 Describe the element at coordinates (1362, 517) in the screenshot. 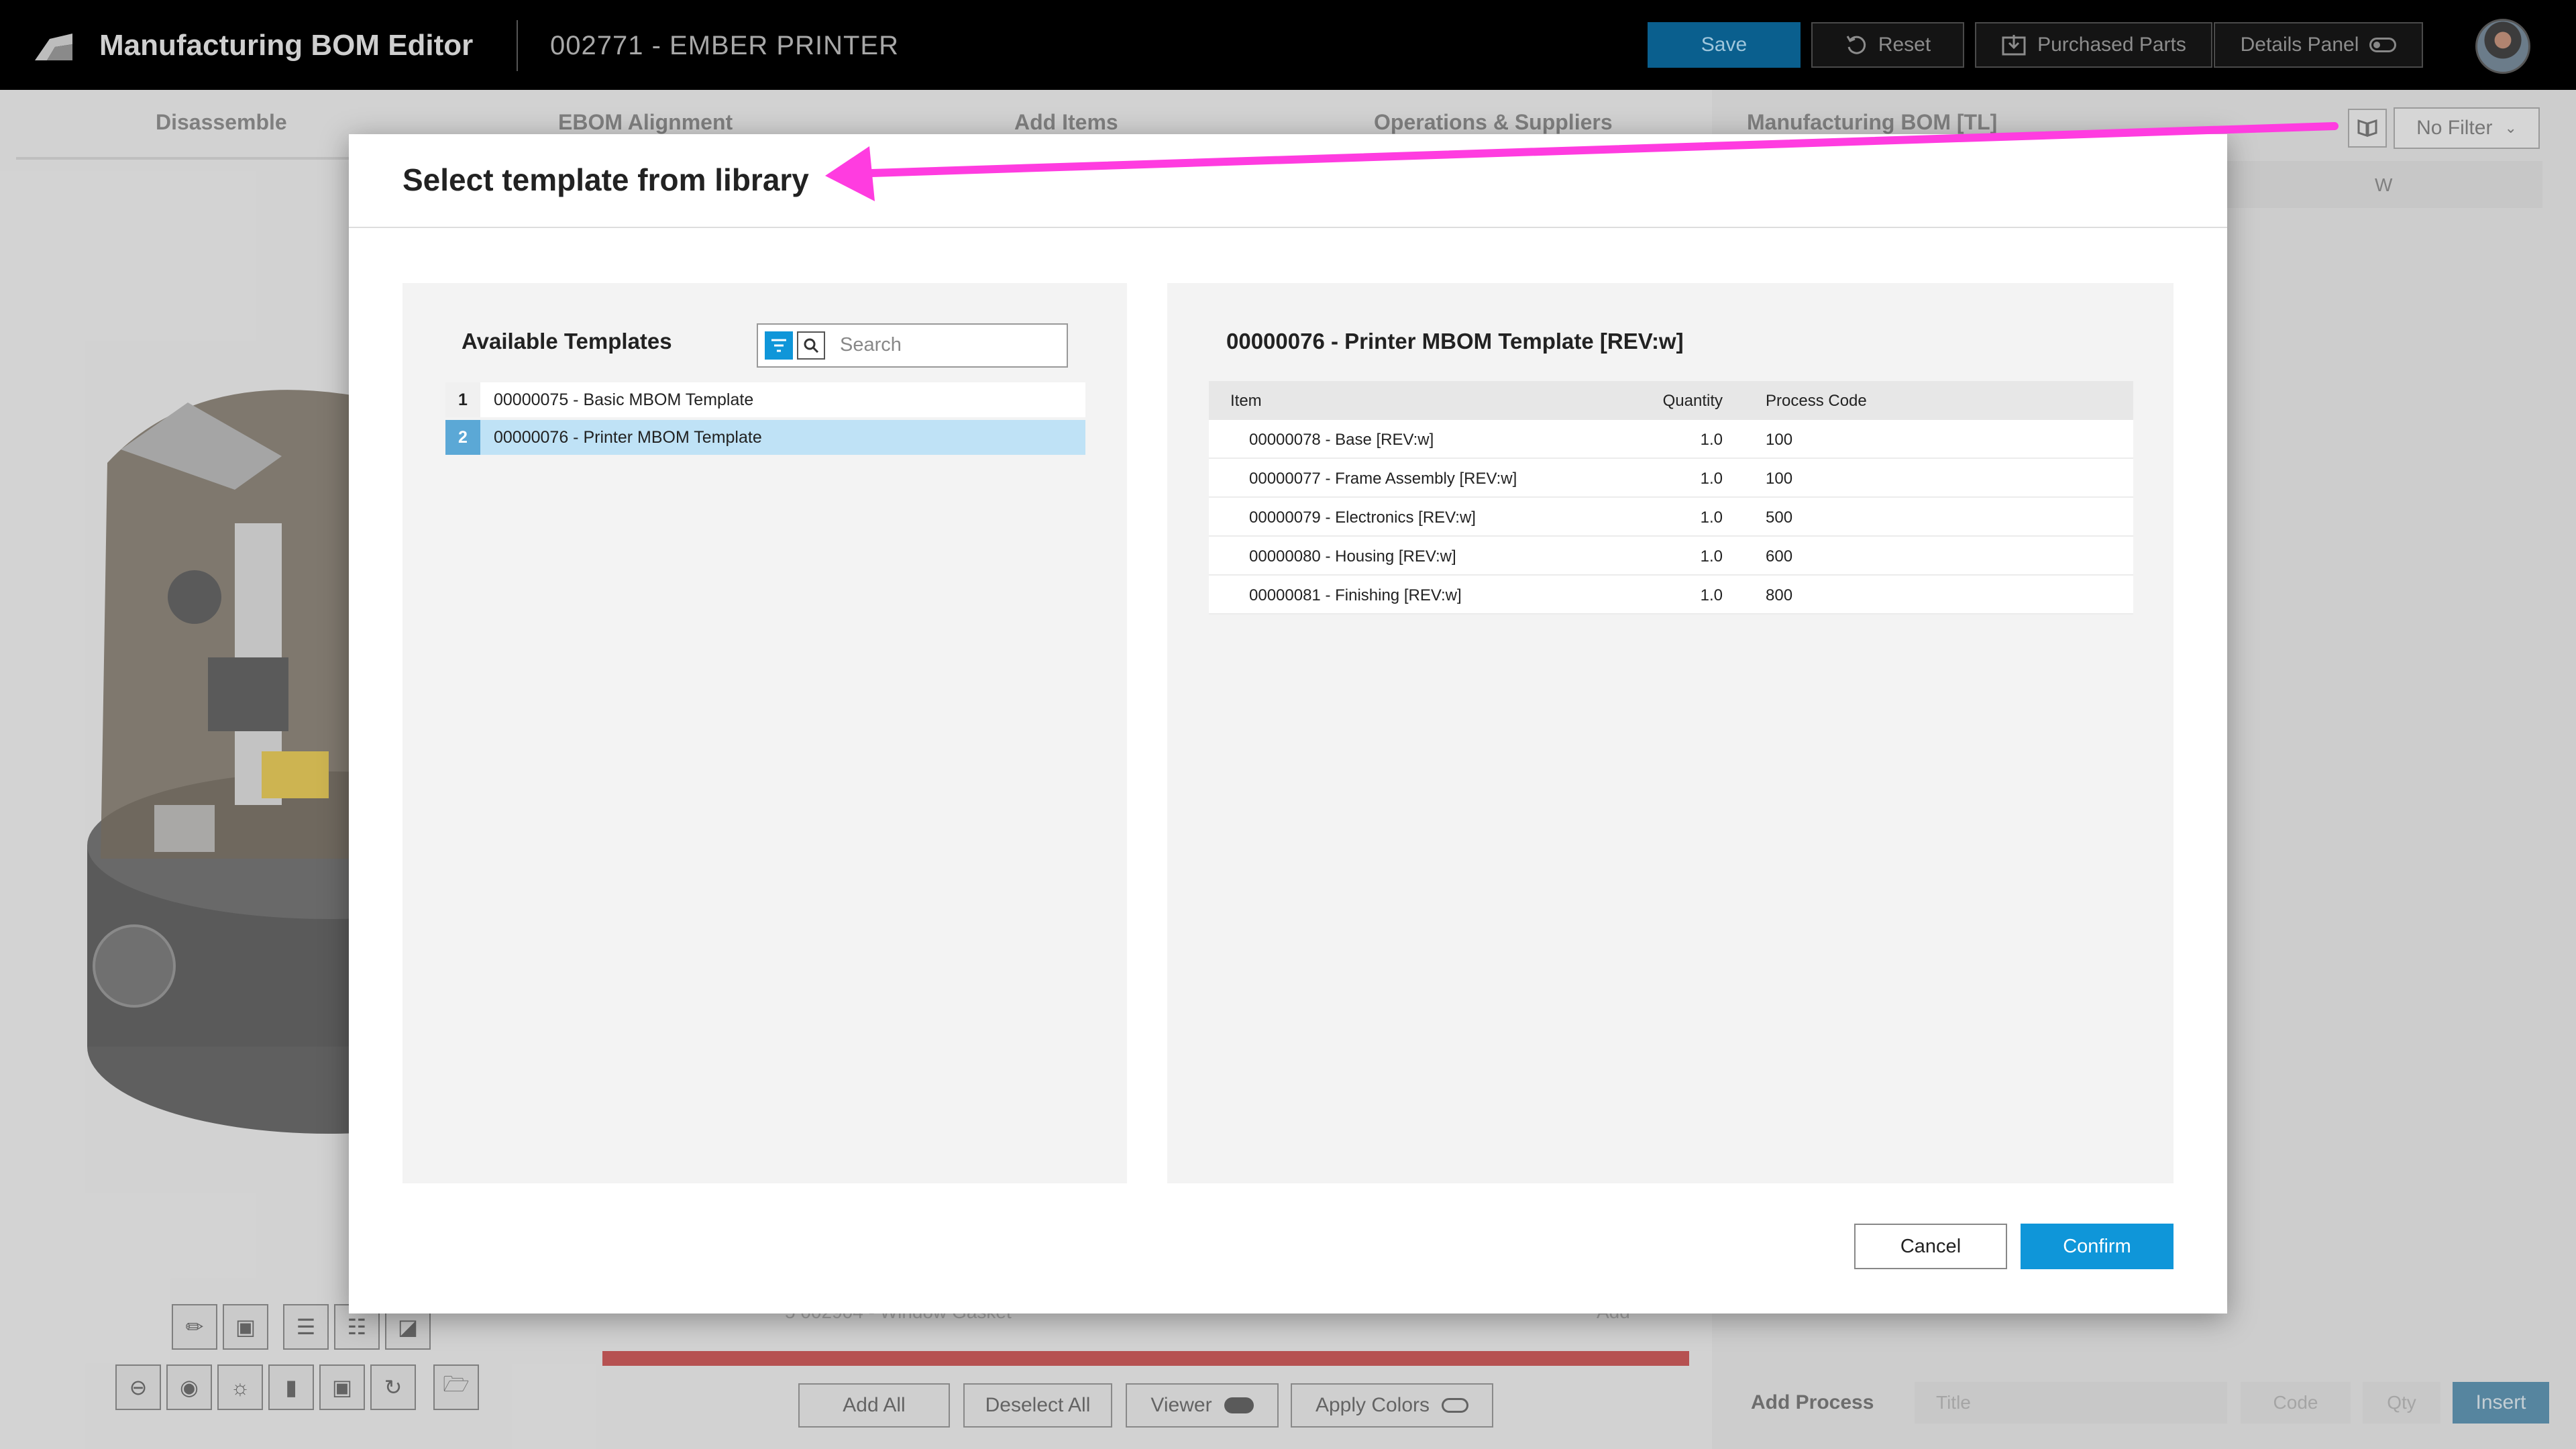

I see `row-item: 00000079 - Electronics [REV:w]` at that location.